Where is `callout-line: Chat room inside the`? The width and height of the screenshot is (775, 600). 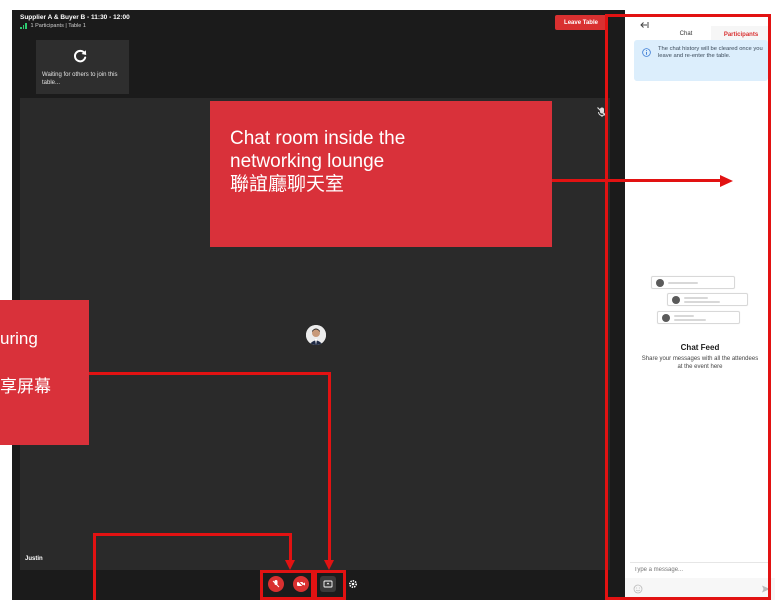
callout-line: Chat room inside the is located at coordinates (318, 138).